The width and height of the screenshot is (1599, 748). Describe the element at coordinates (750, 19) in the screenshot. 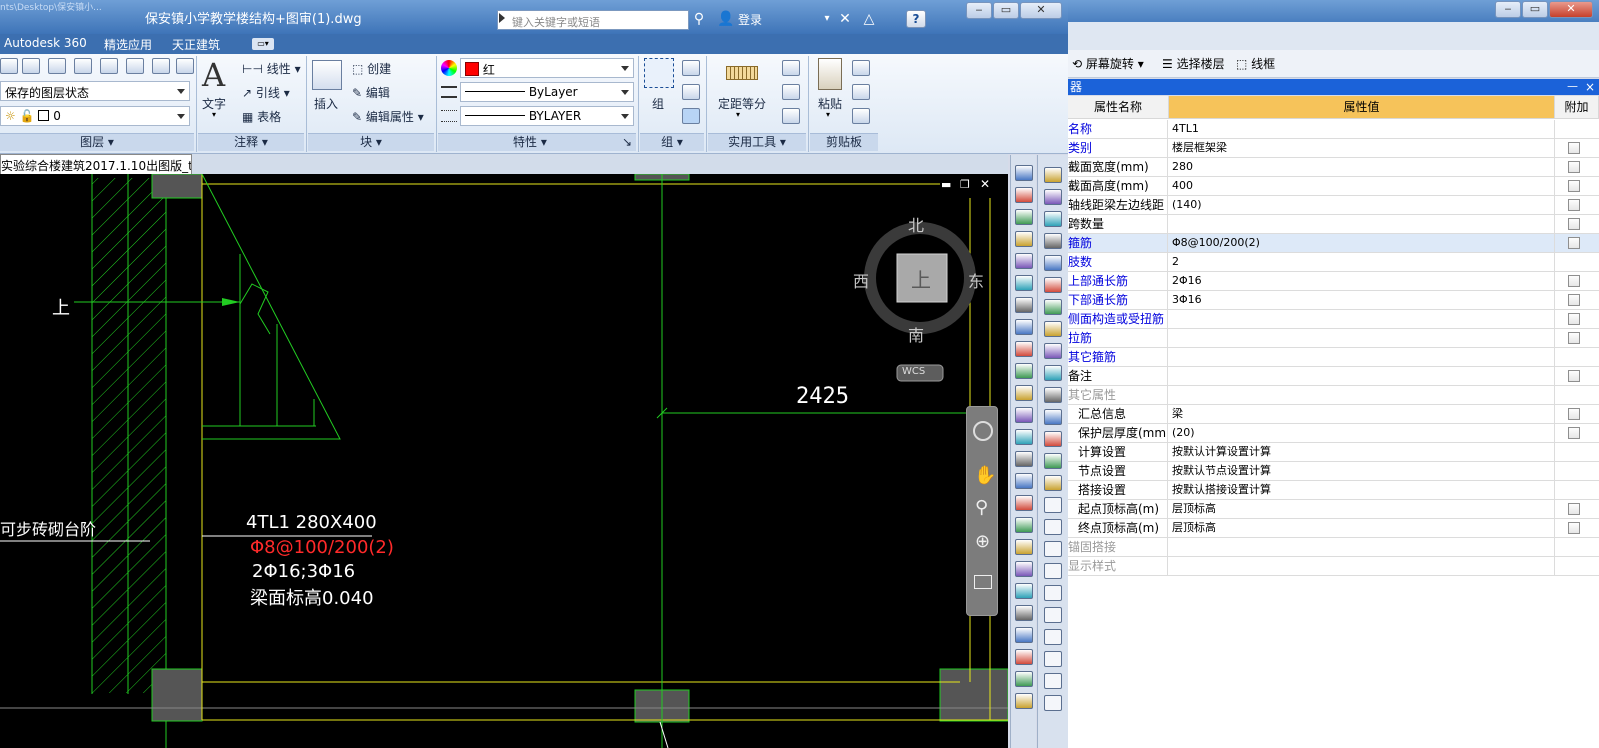

I see `login-button: 登录` at that location.